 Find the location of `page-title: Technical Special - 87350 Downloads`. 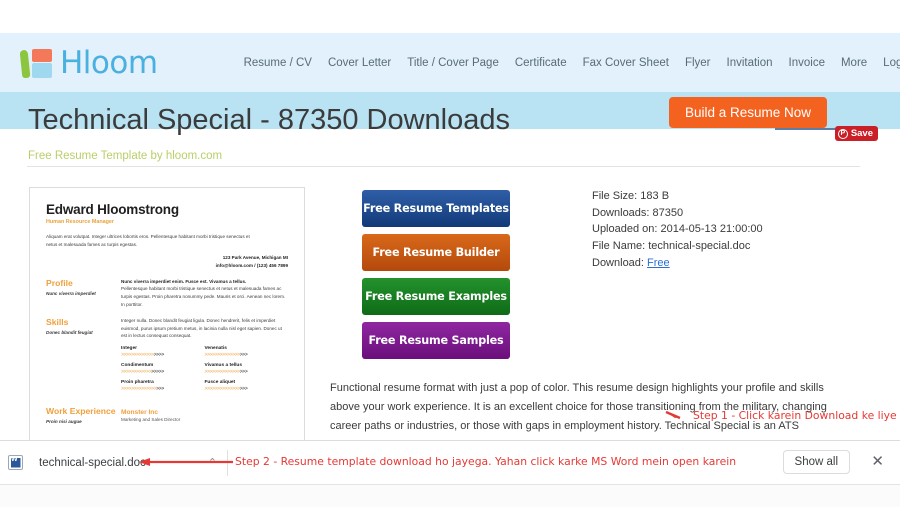

page-title: Technical Special - 87350 Downloads is located at coordinates (269, 120).